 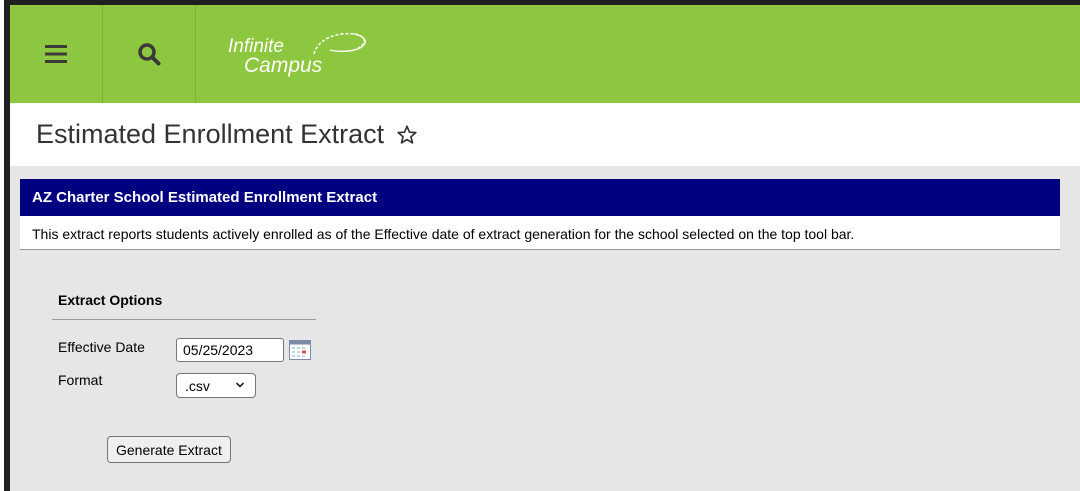 What do you see at coordinates (545, 134) in the screenshot?
I see `page-header: Estimated Enrollment Extract` at bounding box center [545, 134].